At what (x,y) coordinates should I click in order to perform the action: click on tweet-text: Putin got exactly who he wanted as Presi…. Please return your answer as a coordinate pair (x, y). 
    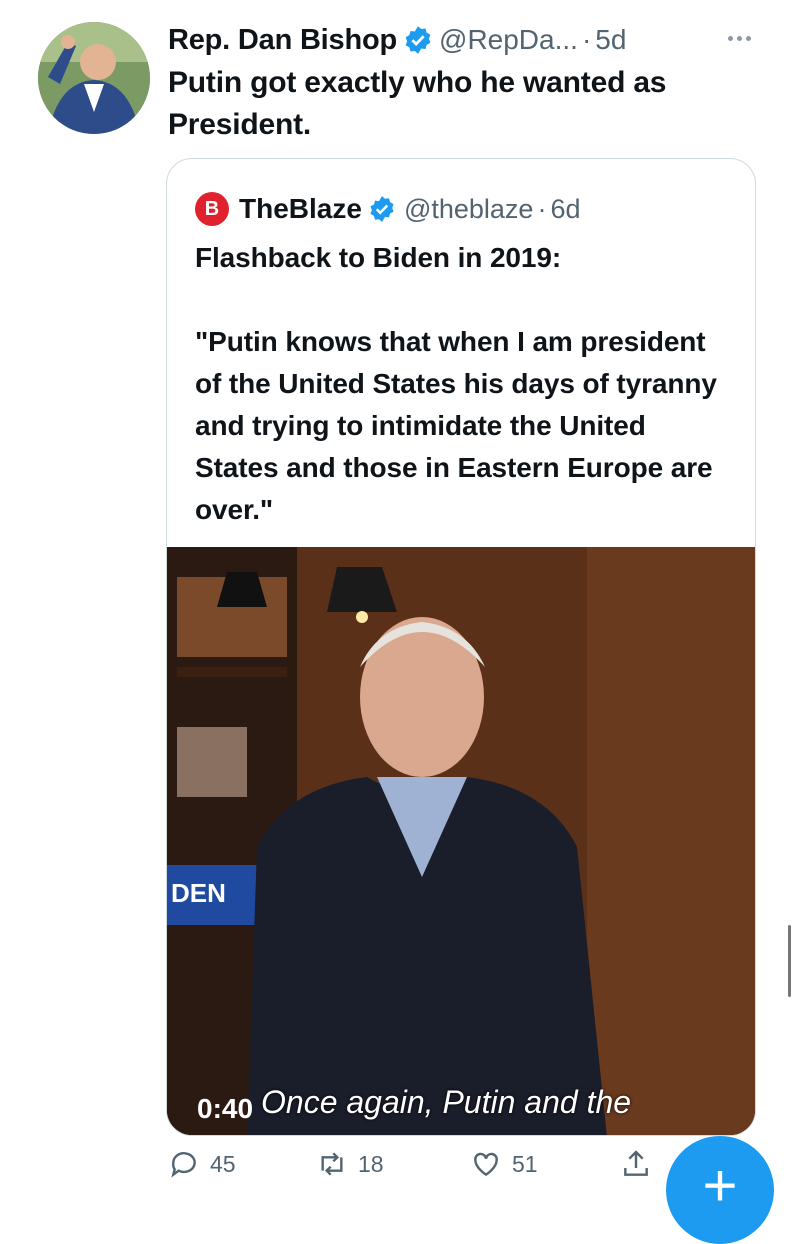
    Looking at the image, I should click on (417, 103).